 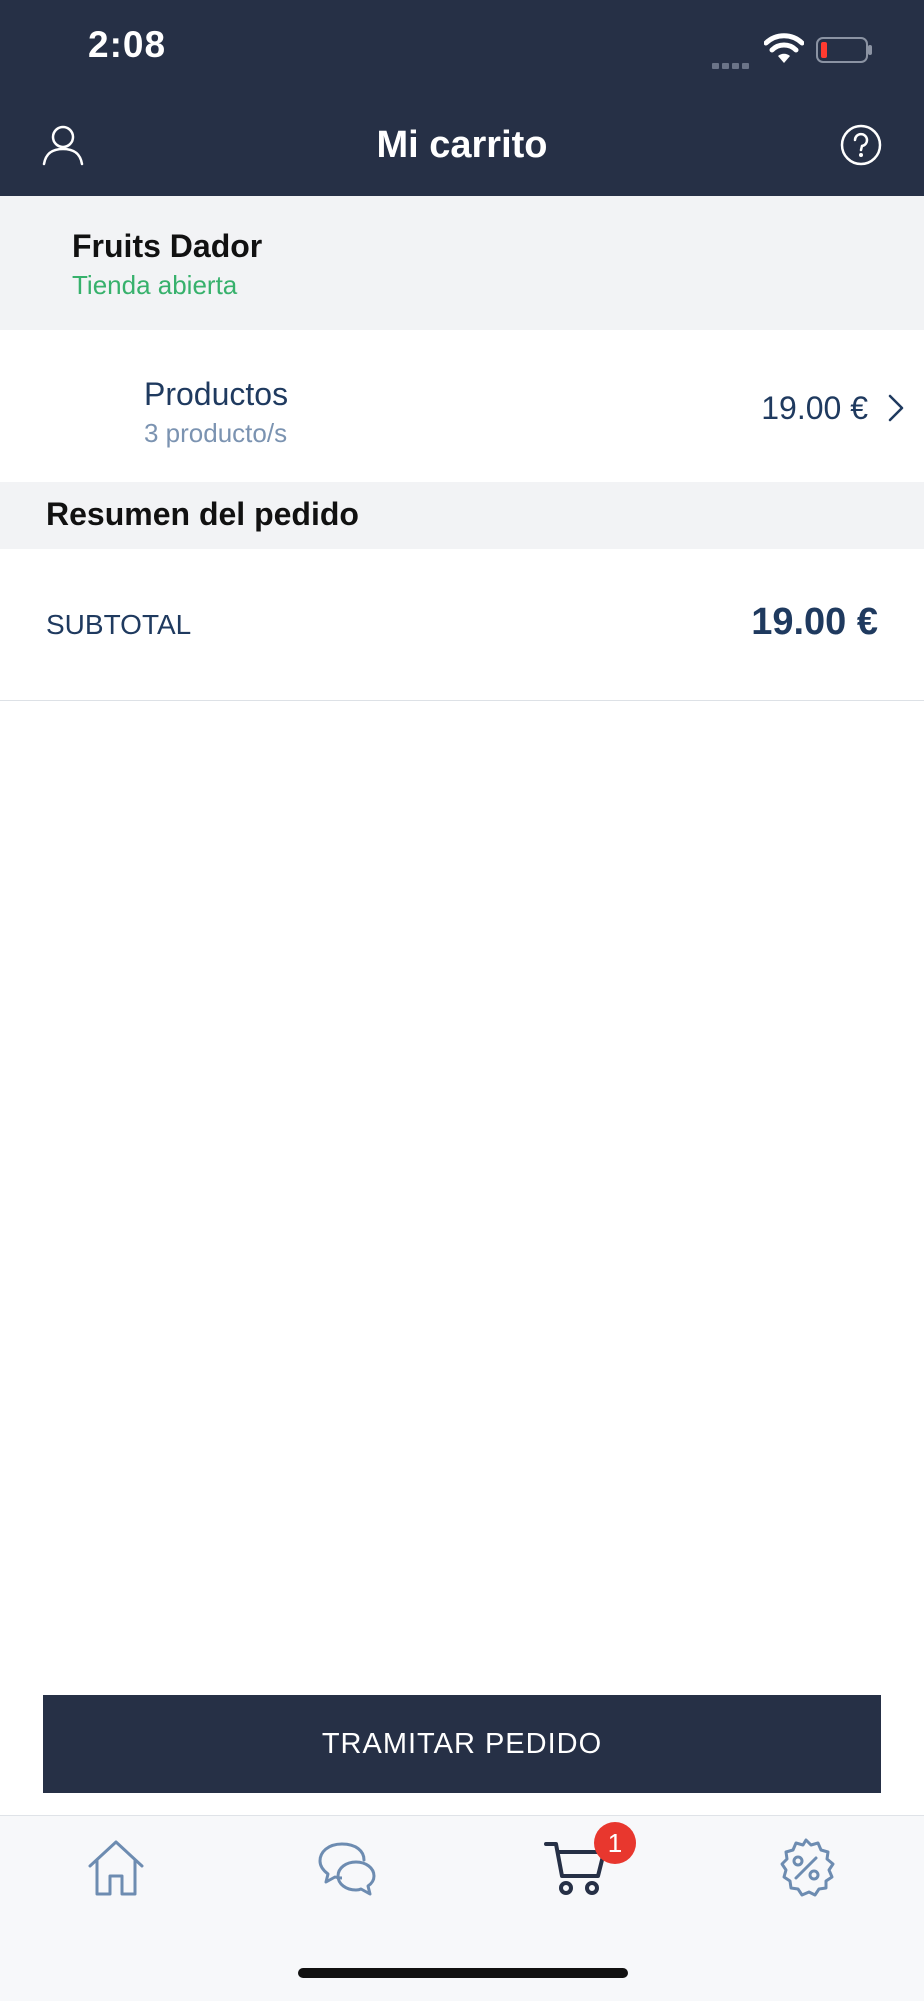 What do you see at coordinates (844, 50) in the screenshot?
I see `battery-icon` at bounding box center [844, 50].